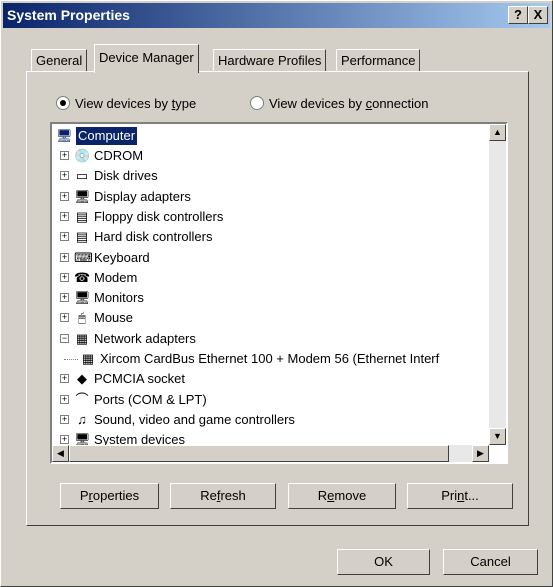 This screenshot has width=553, height=587. What do you see at coordinates (82, 237) in the screenshot?
I see `hard-disk-controller-icon: ▤` at bounding box center [82, 237].